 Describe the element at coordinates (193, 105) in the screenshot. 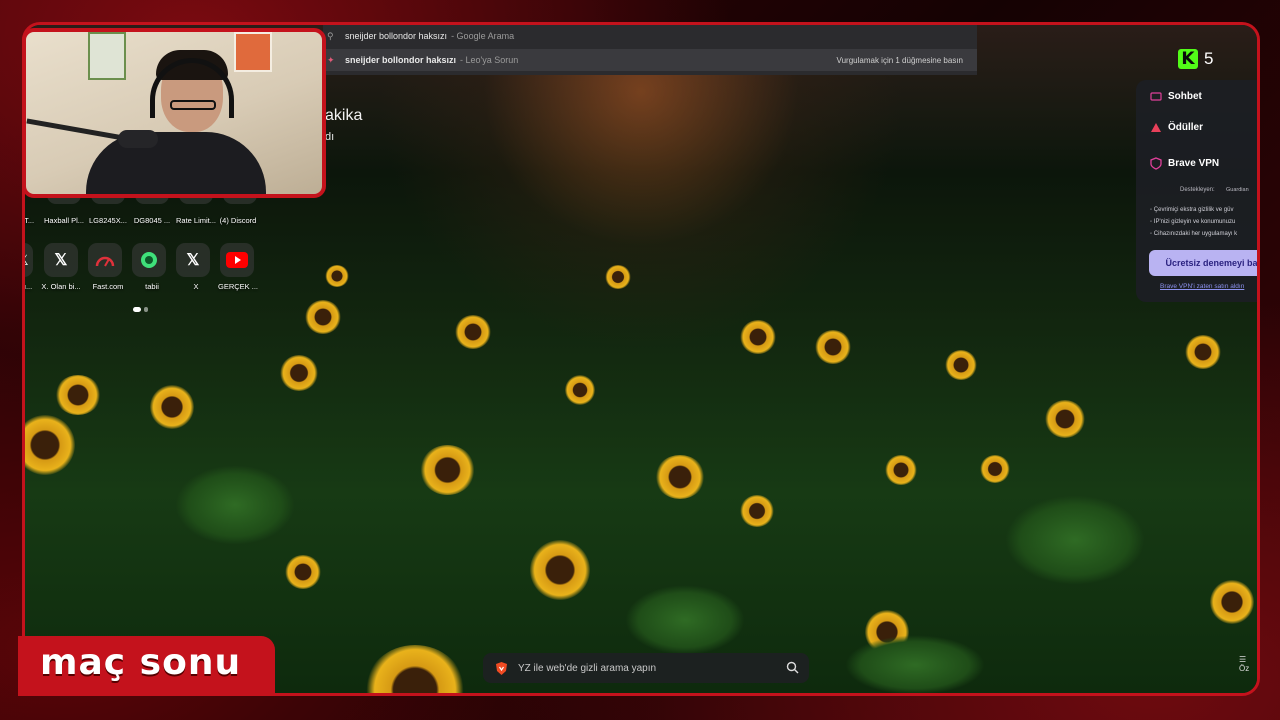

I see `glasses` at that location.